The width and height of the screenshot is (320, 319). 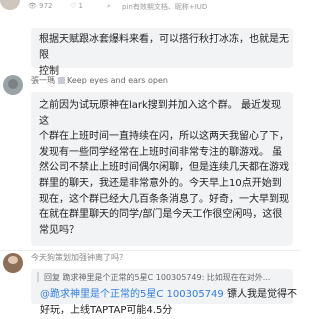 What do you see at coordinates (117, 80) in the screenshot?
I see `author-signature: Keep eyes and ears open` at bounding box center [117, 80].